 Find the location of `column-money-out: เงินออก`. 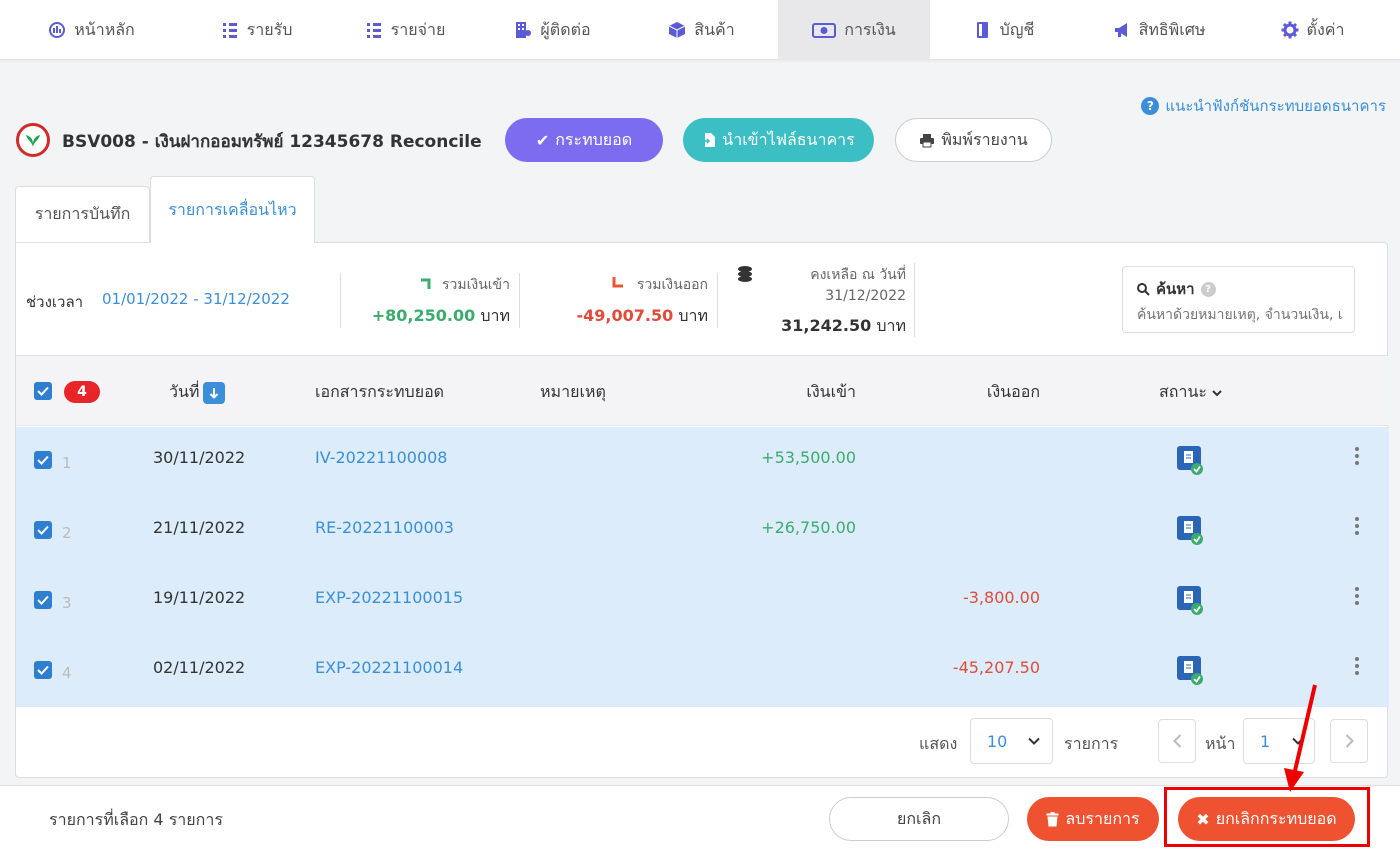

column-money-out: เงินออก is located at coordinates (1013, 391).